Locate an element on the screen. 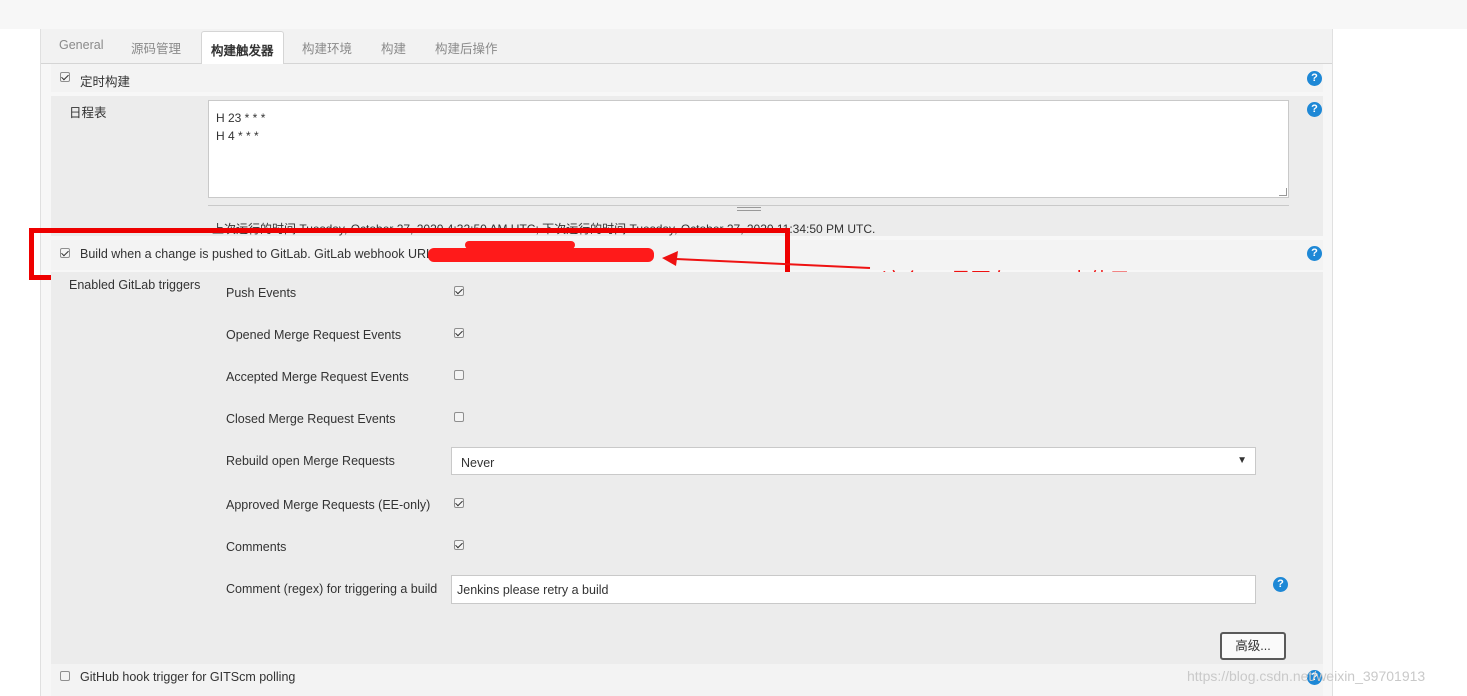 The image size is (1467, 696). tab-build-environment: 构建环境 is located at coordinates (327, 47).